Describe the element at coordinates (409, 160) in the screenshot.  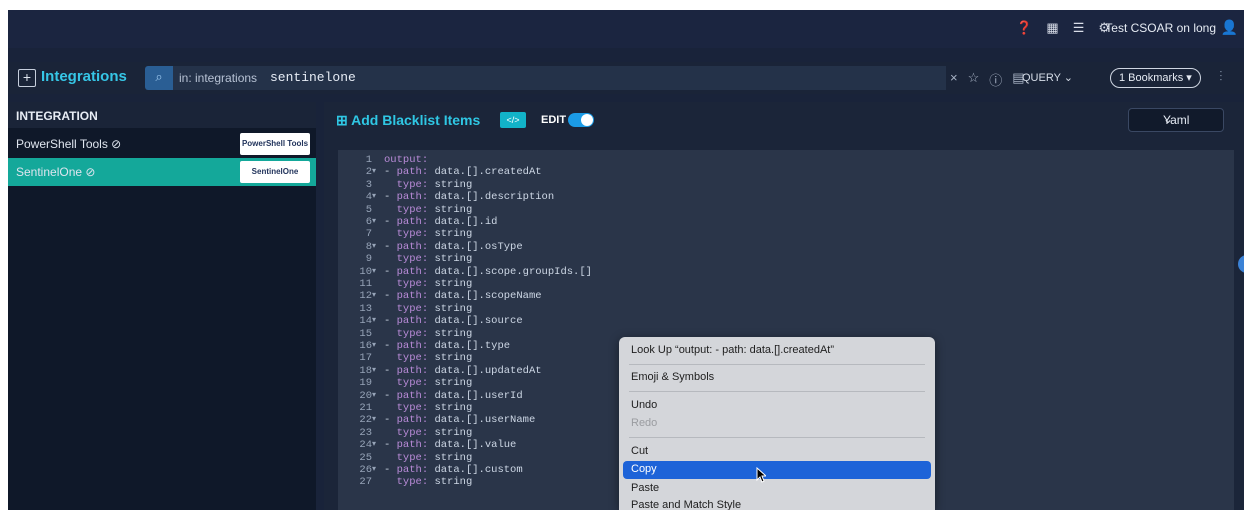
I see `code-text: output:` at that location.